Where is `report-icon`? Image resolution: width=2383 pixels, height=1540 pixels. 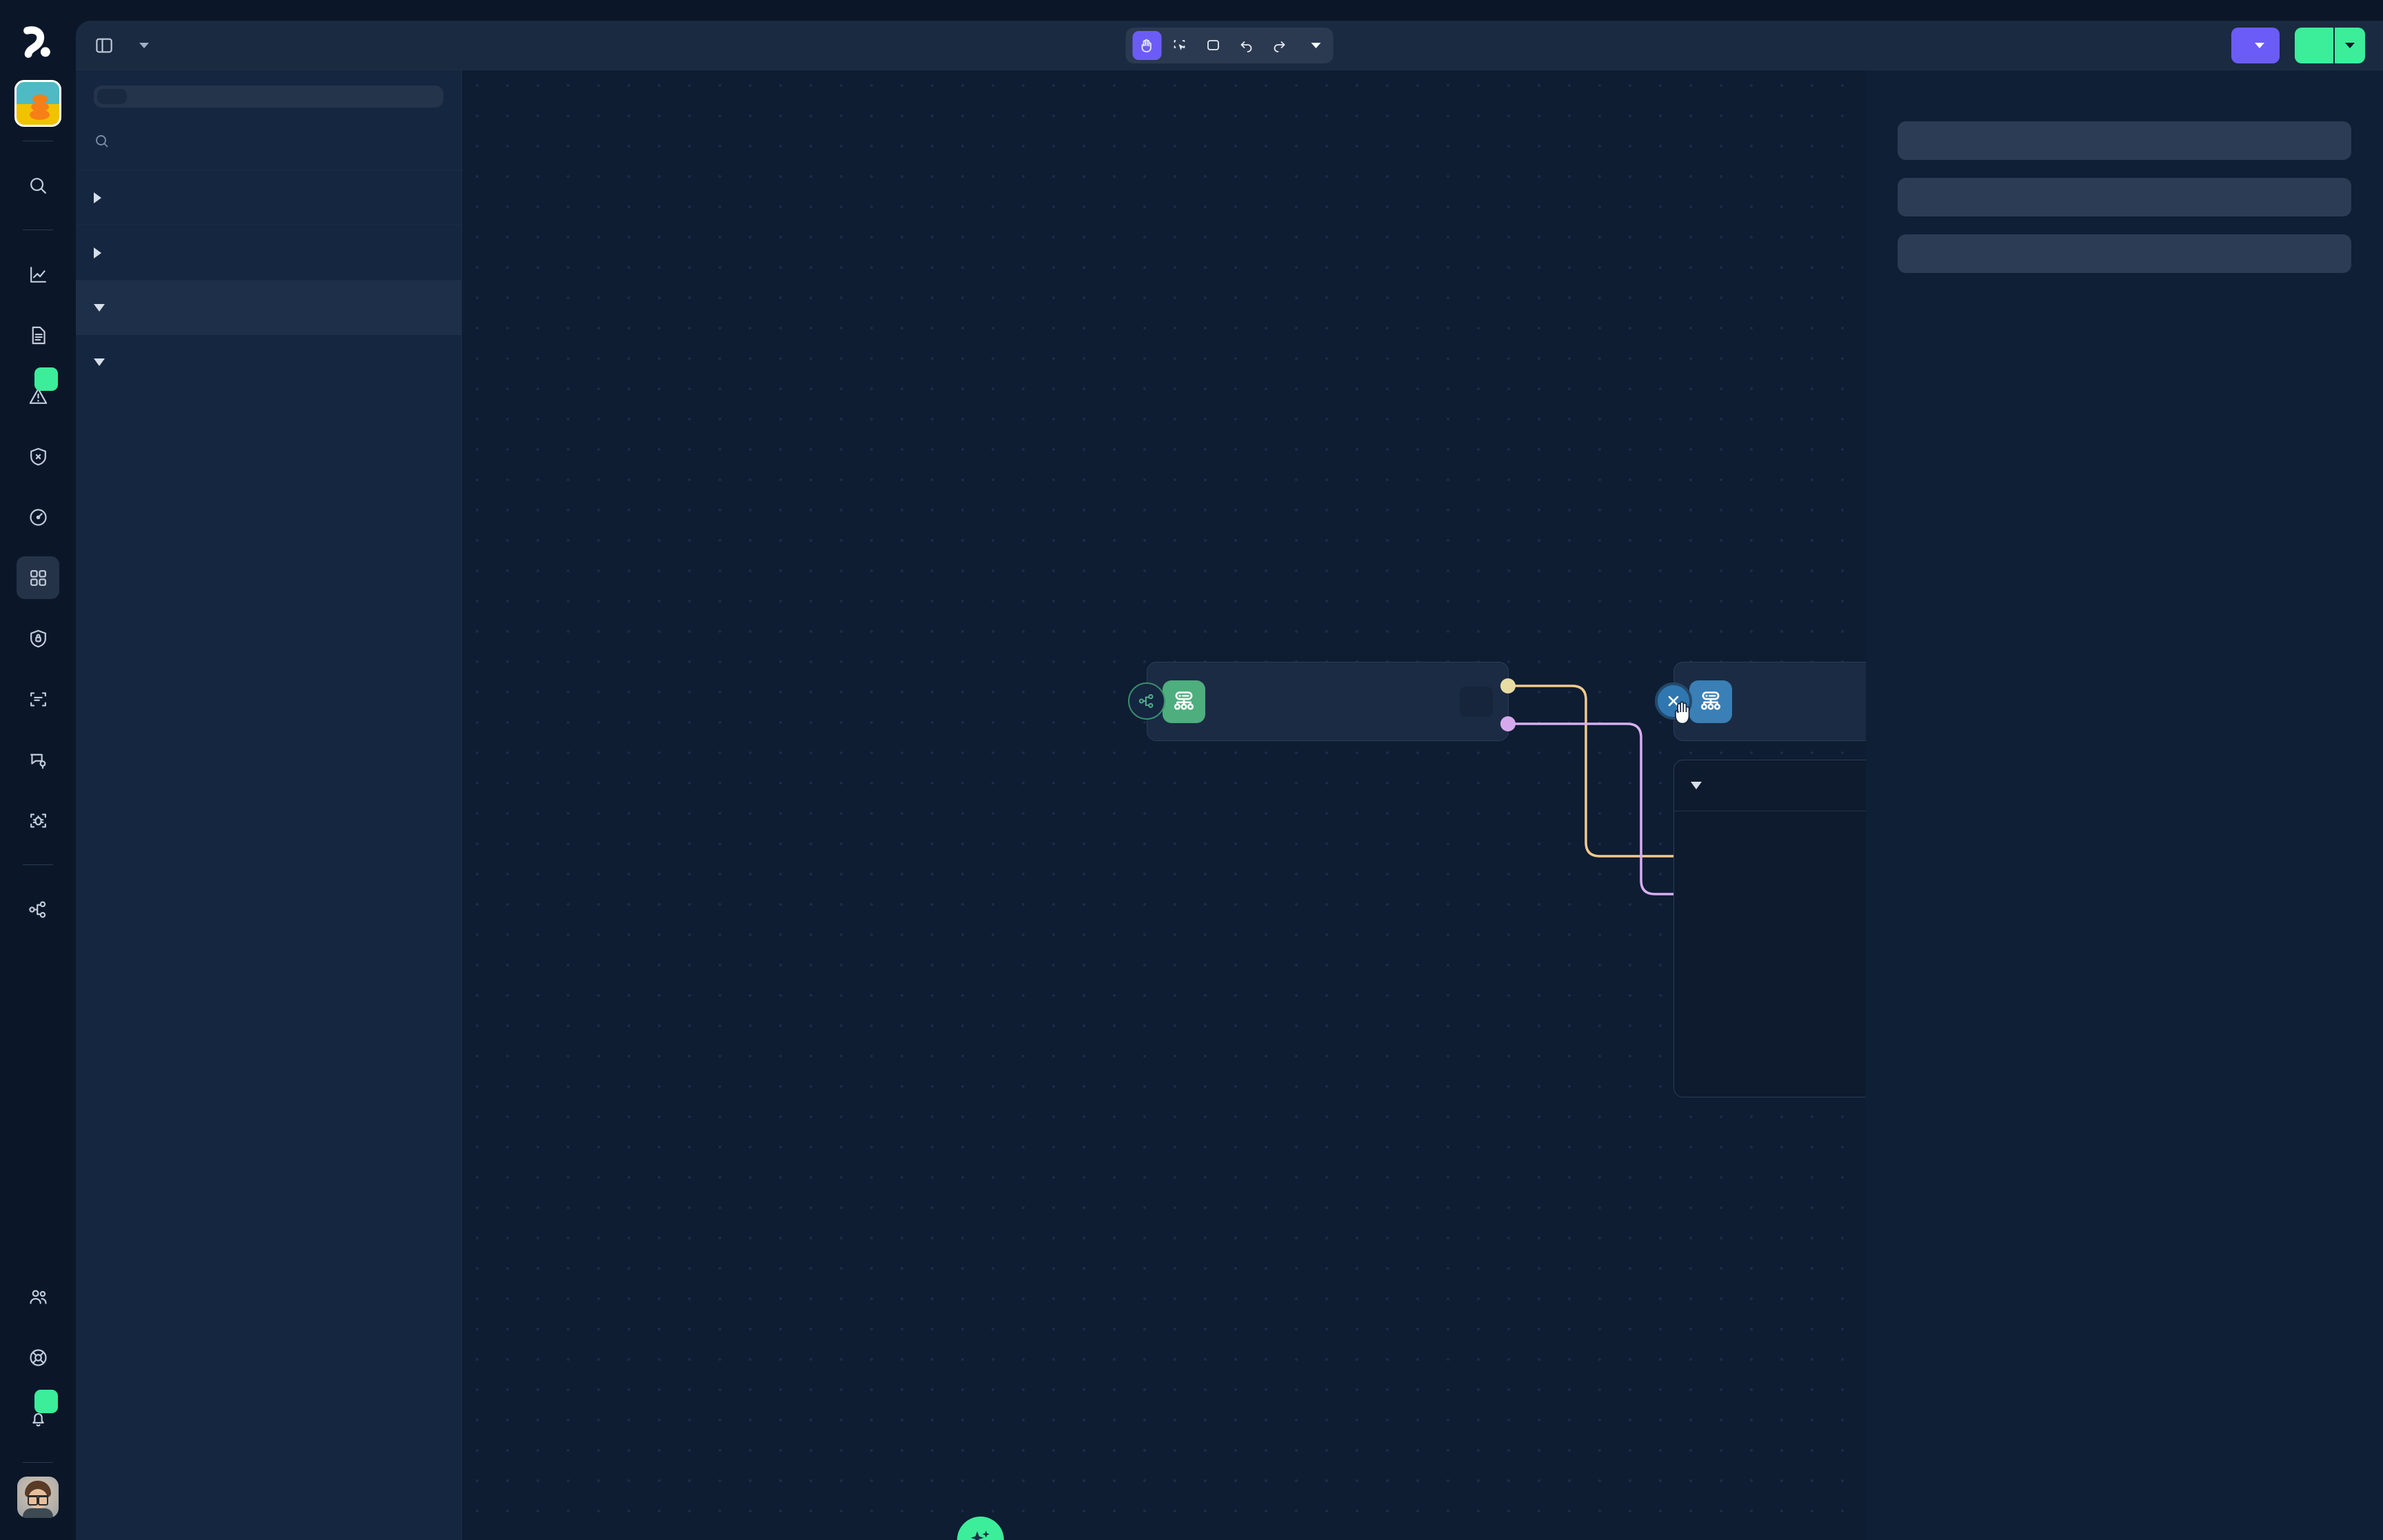
report-icon is located at coordinates (38, 335).